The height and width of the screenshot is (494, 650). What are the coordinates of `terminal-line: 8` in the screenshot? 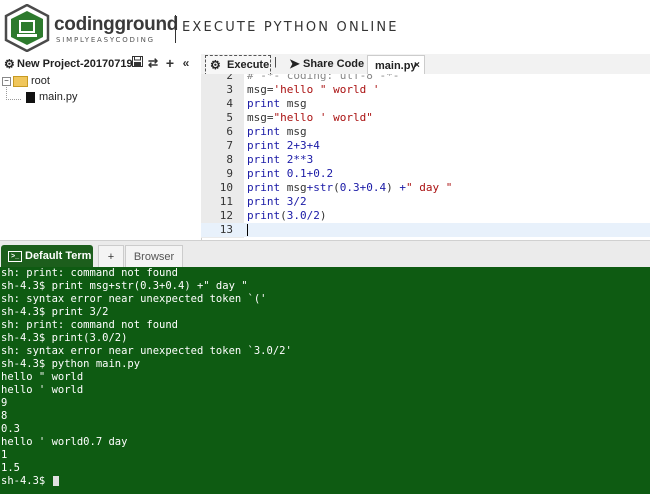 It's located at (4, 416).